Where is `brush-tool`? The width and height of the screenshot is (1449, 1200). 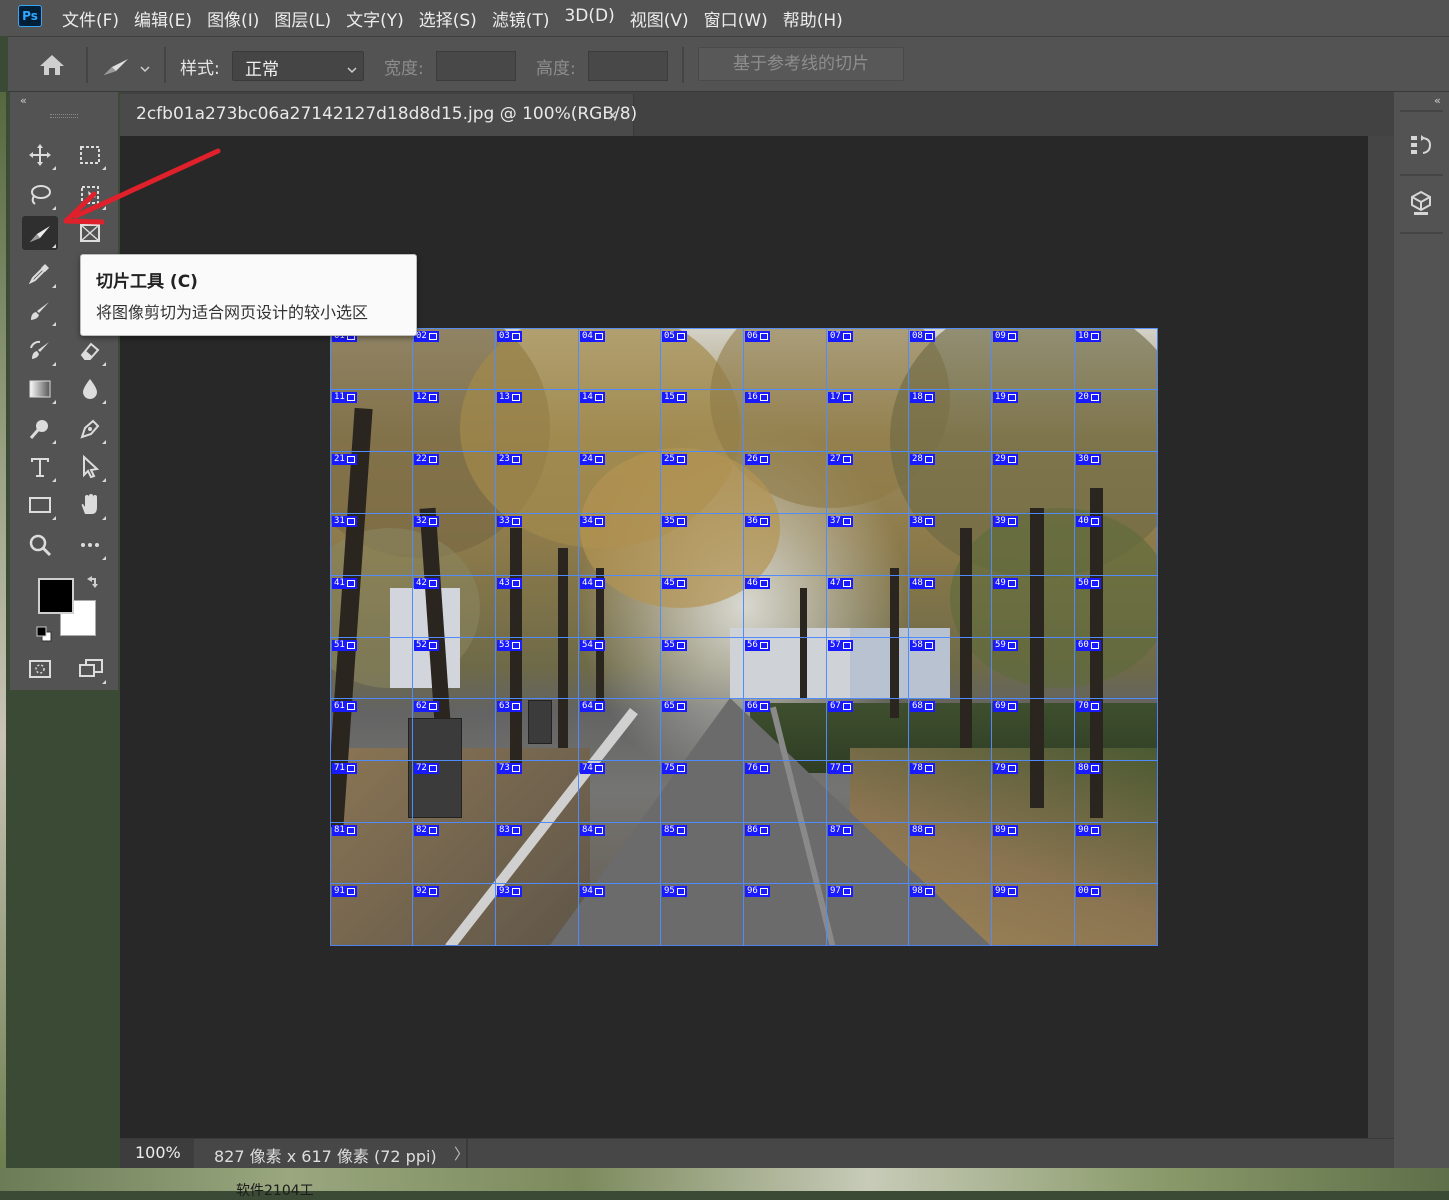 brush-tool is located at coordinates (40, 311).